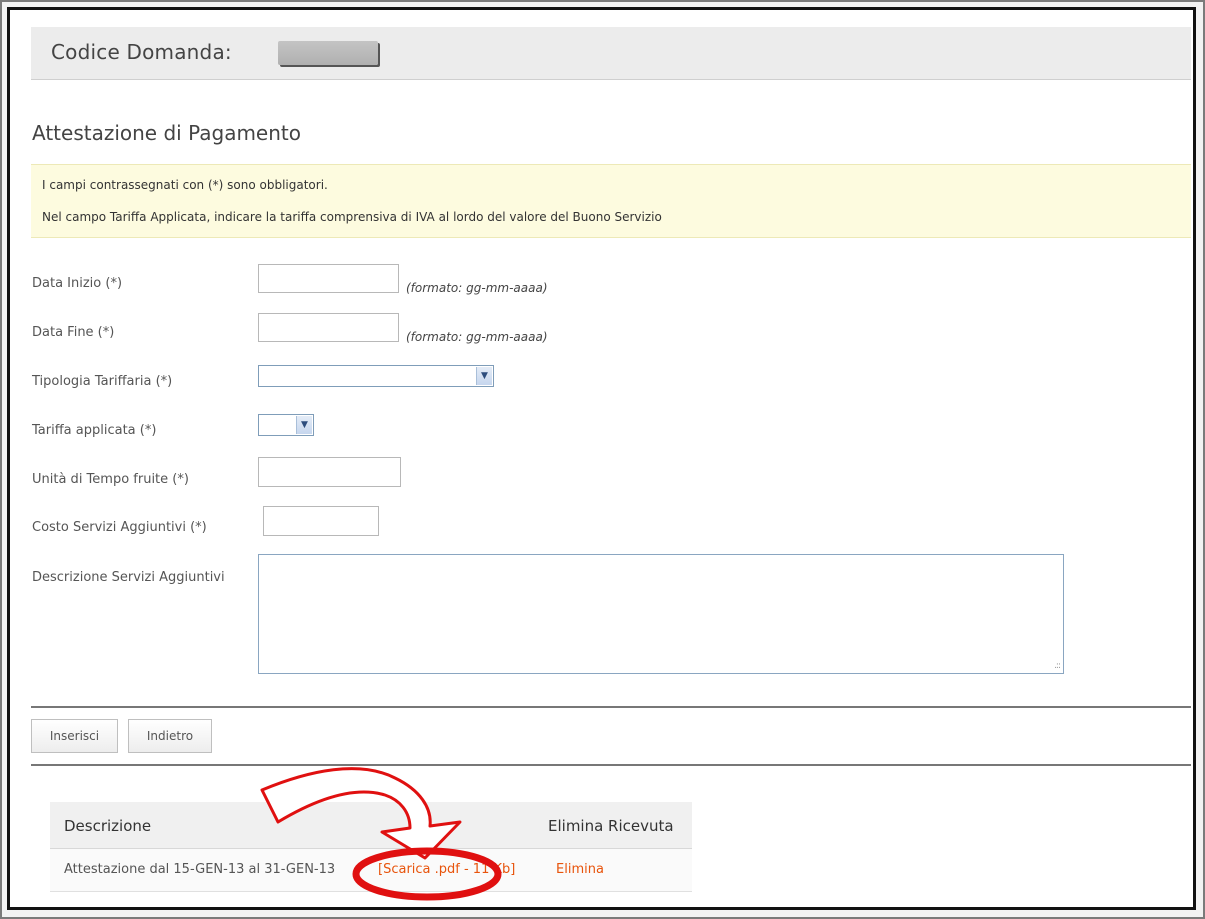 This screenshot has width=1205, height=919. I want to click on resize-grip-icon: .::, so click(1057, 666).